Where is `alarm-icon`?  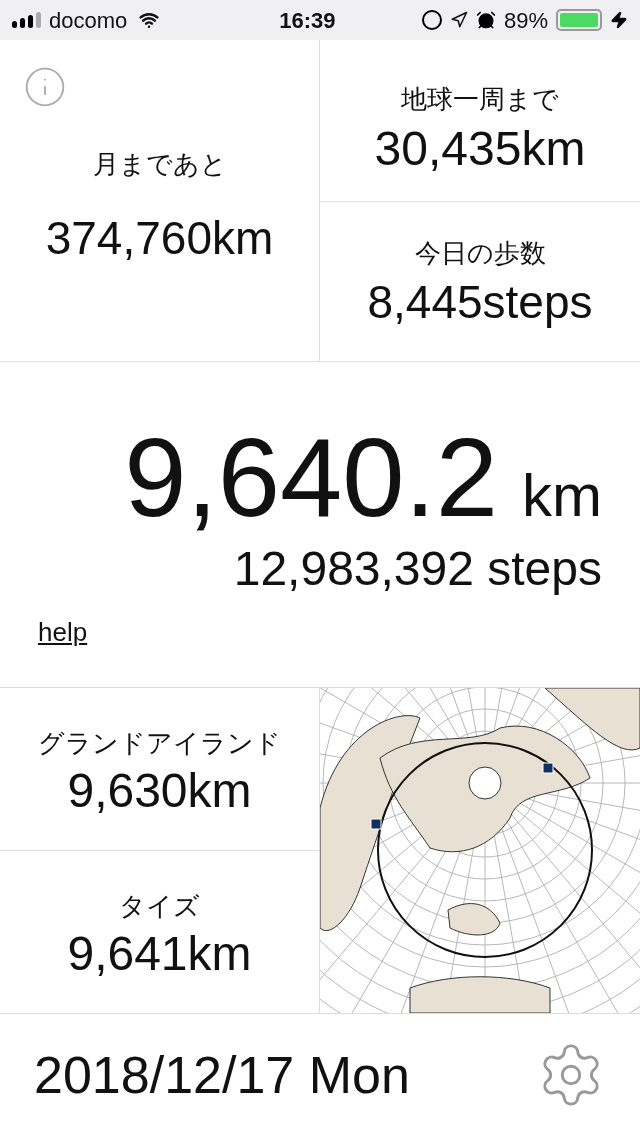
alarm-icon is located at coordinates (485, 20).